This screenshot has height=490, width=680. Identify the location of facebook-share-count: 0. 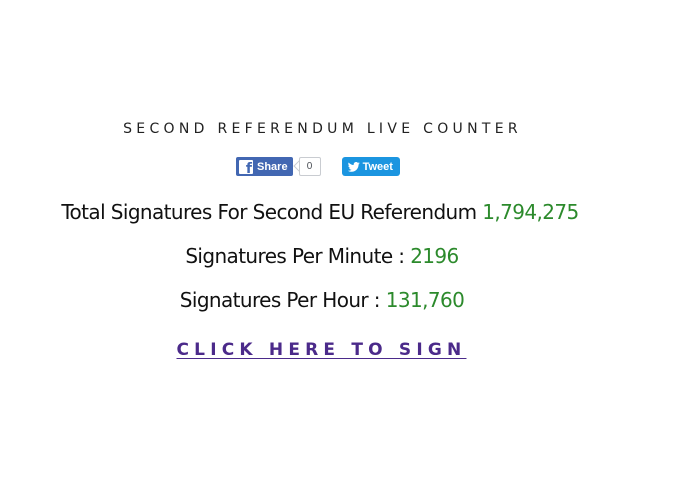
(309, 166).